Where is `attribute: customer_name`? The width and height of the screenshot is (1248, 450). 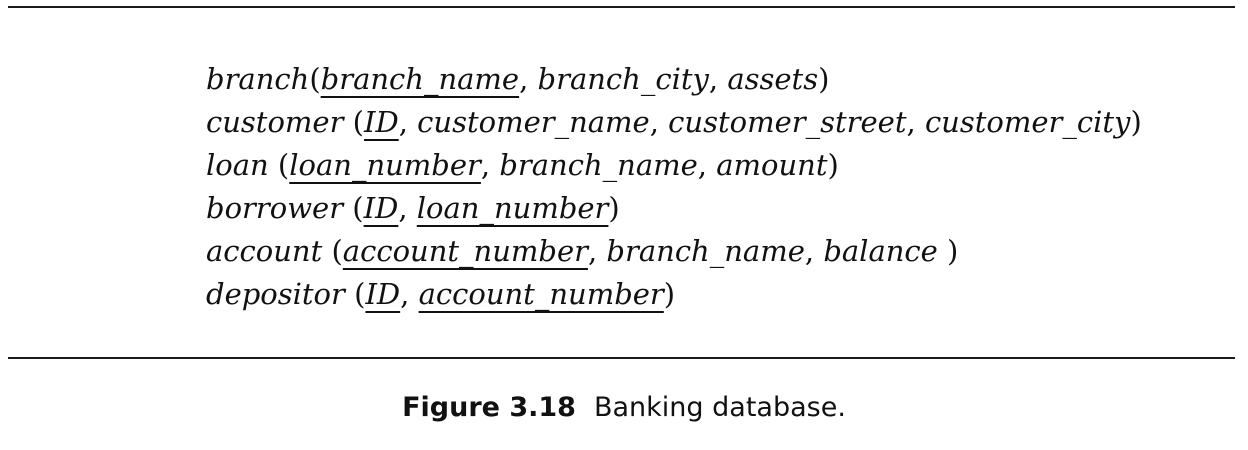
attribute: customer_name is located at coordinates (533, 122).